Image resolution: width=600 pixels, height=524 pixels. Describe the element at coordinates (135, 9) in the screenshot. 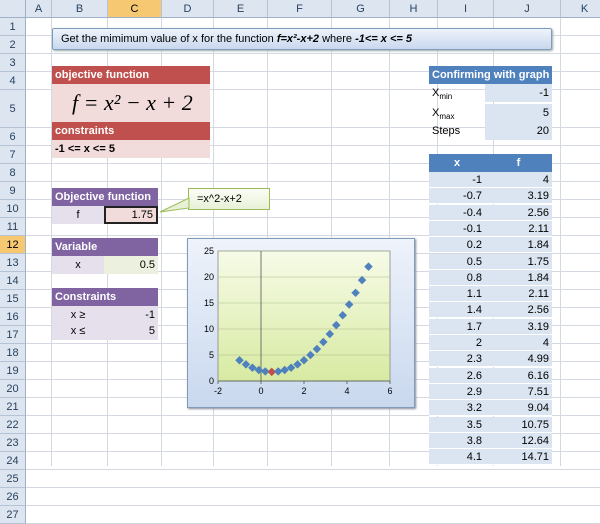

I see `column-header-C: C` at that location.